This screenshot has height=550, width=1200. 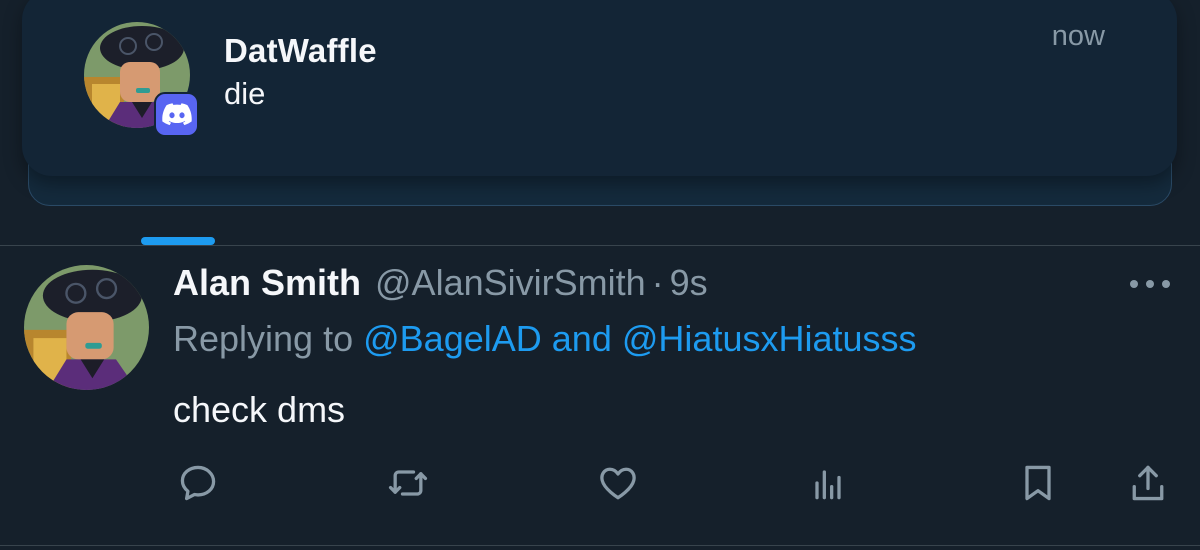 What do you see at coordinates (198, 483) in the screenshot?
I see `reply-icon` at bounding box center [198, 483].